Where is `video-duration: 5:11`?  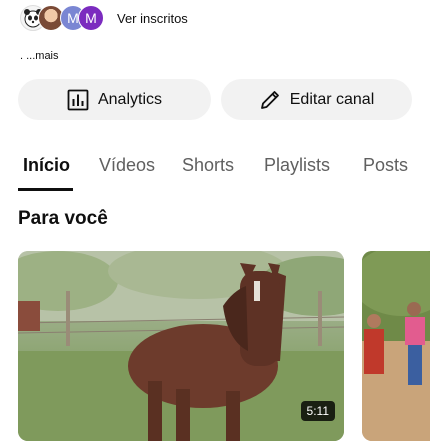 video-duration: 5:11 is located at coordinates (317, 411).